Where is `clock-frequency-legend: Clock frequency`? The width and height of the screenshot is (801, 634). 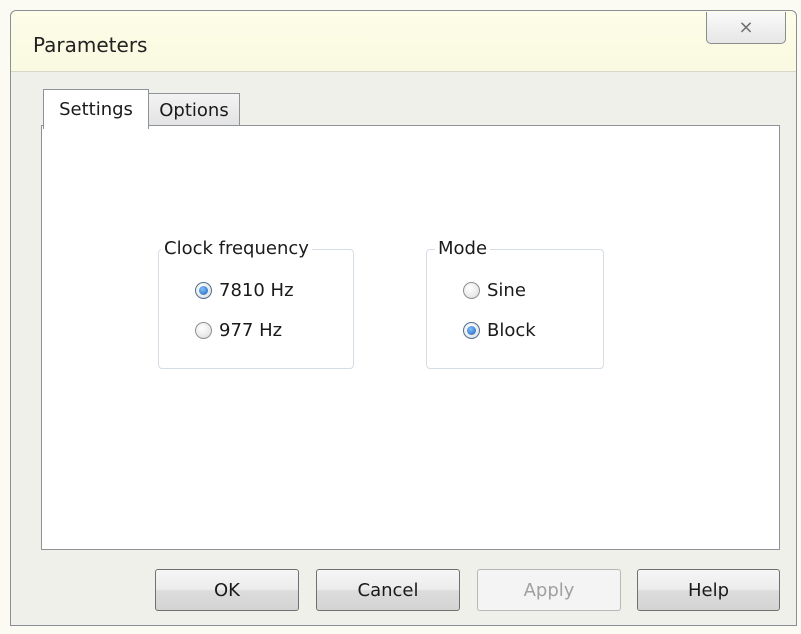 clock-frequency-legend: Clock frequency is located at coordinates (236, 249).